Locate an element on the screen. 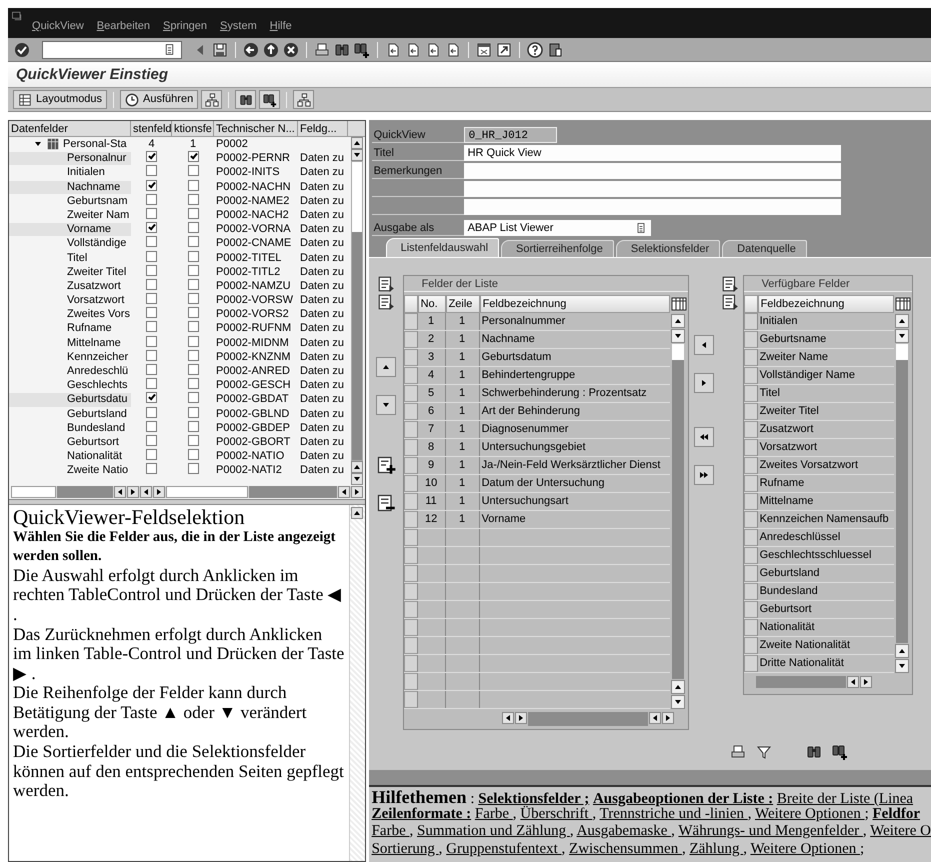 Image resolution: width=931 pixels, height=862 pixels. shortcut-icon is located at coordinates (504, 50).